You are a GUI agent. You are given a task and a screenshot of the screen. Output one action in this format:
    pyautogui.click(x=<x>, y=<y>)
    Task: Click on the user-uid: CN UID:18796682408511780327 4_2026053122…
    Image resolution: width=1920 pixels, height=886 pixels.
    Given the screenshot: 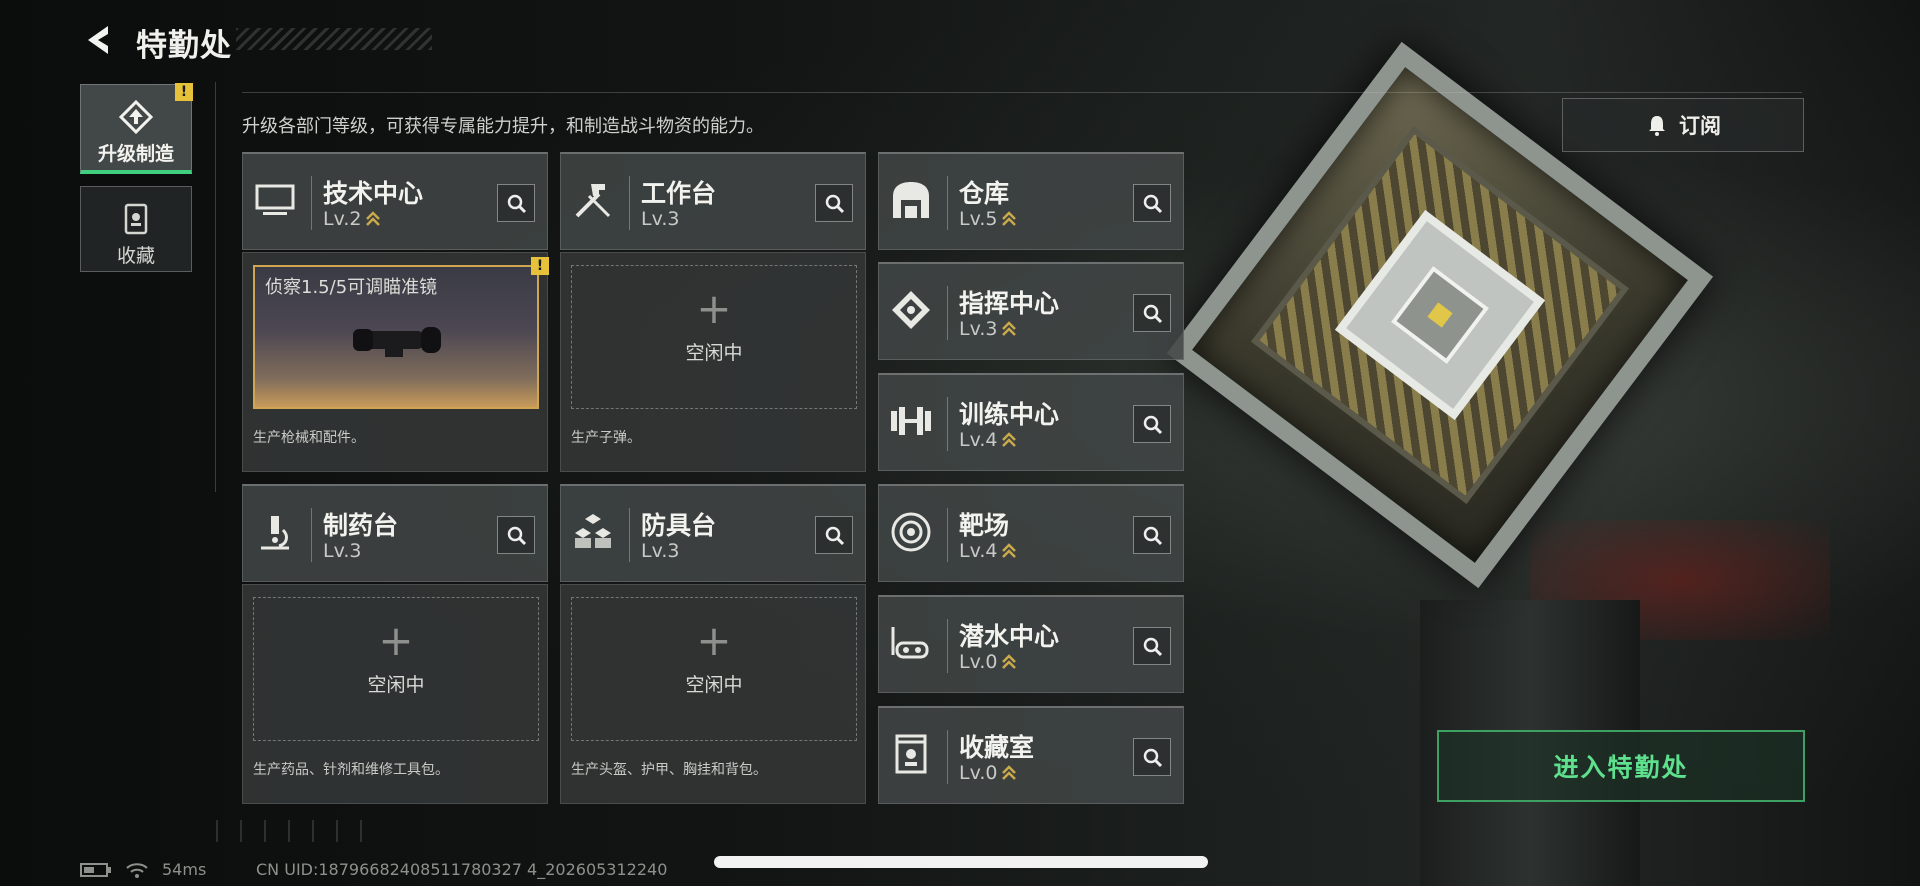 What is the action you would take?
    pyautogui.click(x=462, y=869)
    